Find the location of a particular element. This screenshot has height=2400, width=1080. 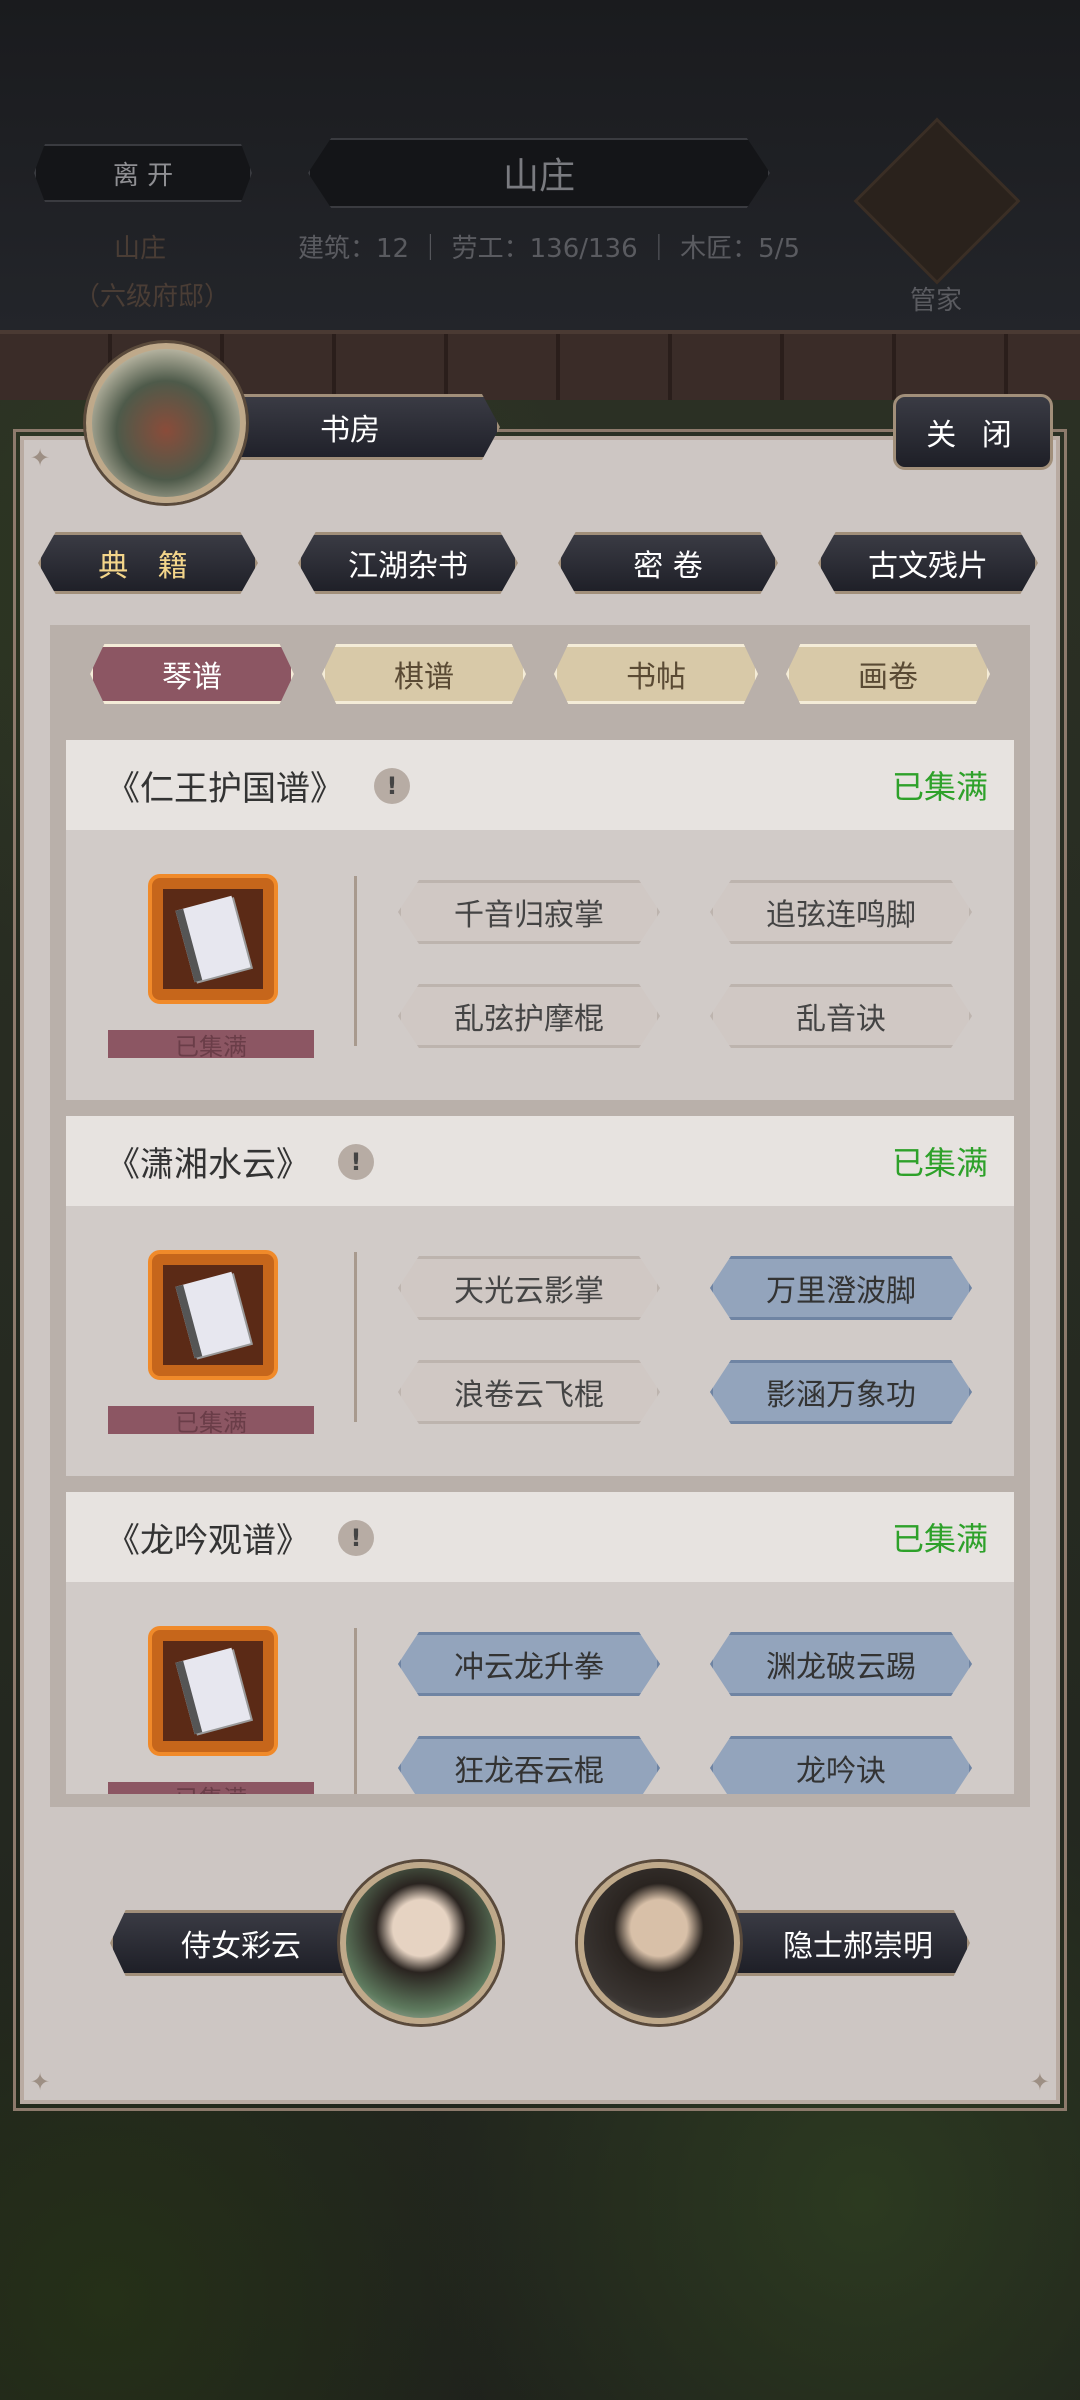

skill-chip: 天光云影掌 is located at coordinates (529, 1288).